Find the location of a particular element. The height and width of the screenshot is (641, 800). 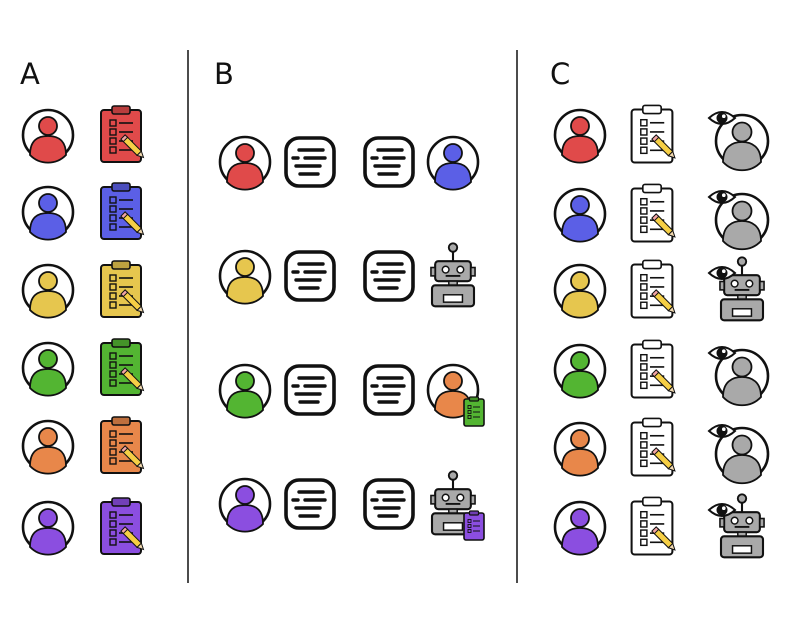

sender-red-icon is located at coordinates (245, 163).